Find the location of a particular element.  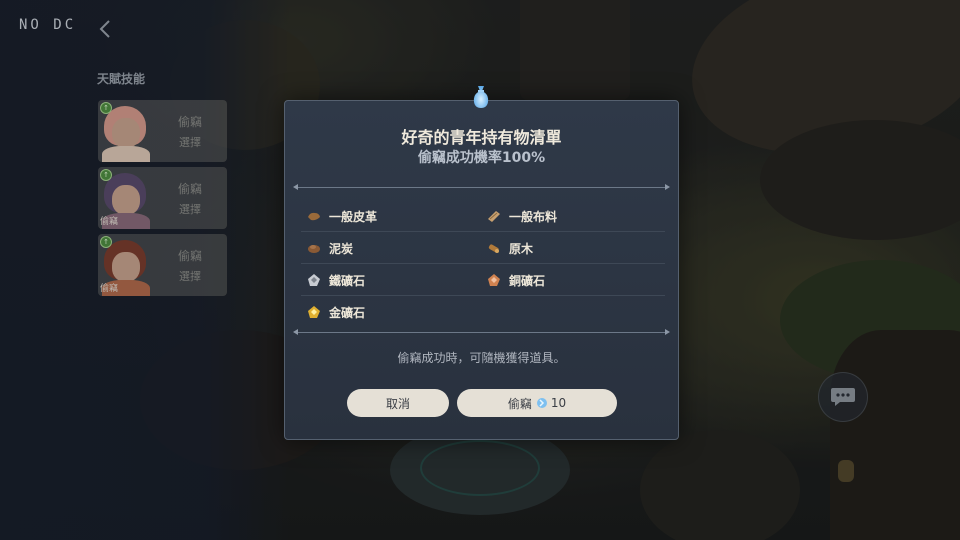

item-row: 金礦石 is located at coordinates (483, 312).